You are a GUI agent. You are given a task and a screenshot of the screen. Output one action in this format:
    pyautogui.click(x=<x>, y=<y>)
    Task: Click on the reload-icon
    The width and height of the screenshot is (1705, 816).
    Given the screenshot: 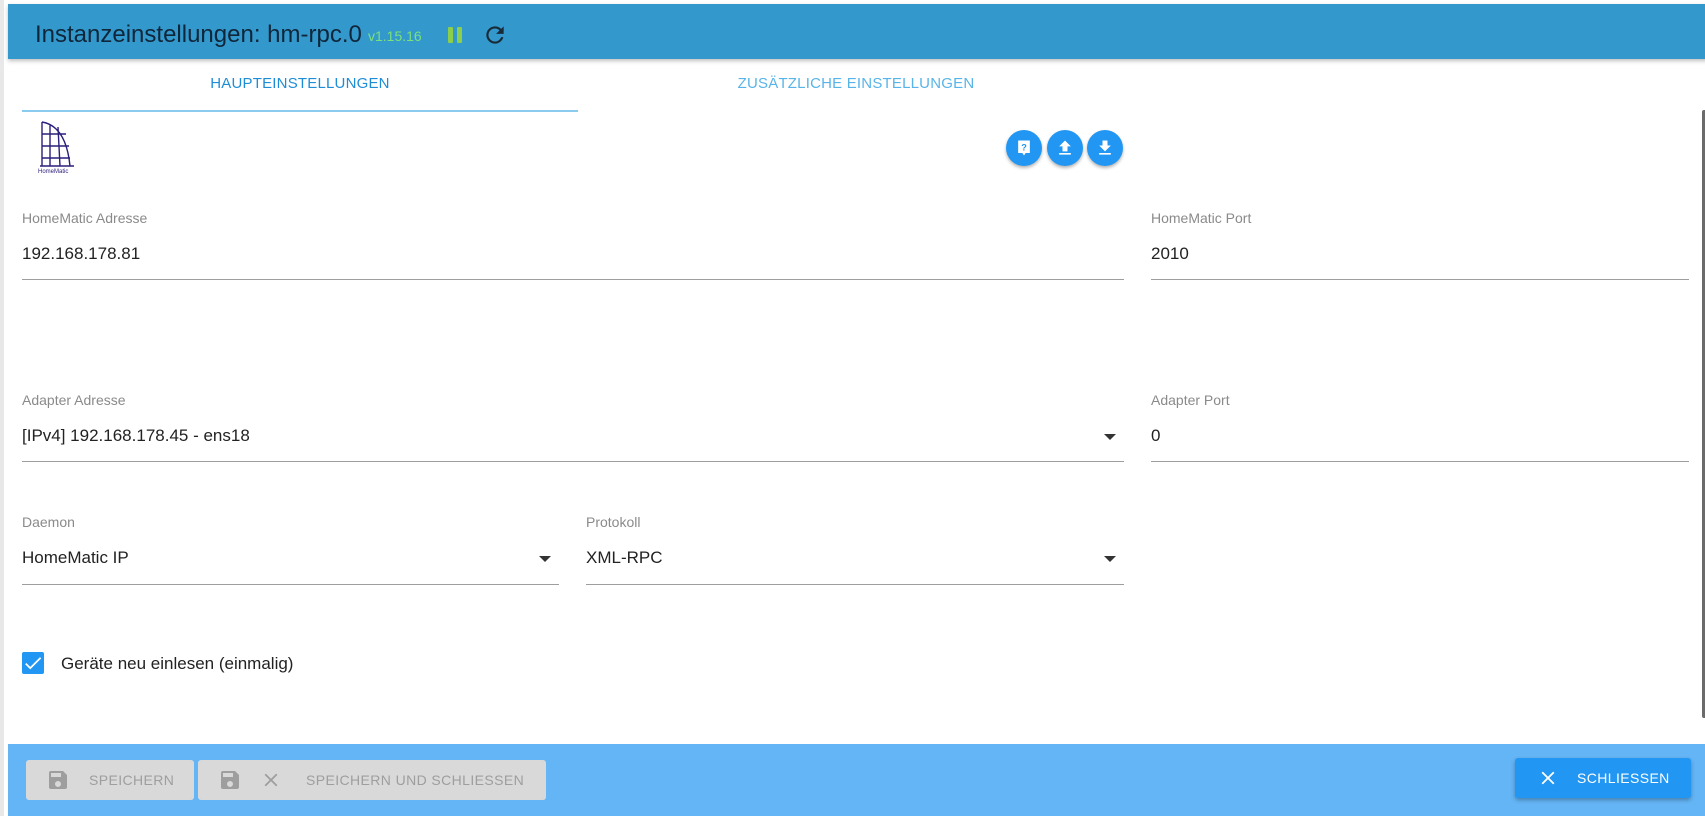 What is the action you would take?
    pyautogui.click(x=495, y=35)
    